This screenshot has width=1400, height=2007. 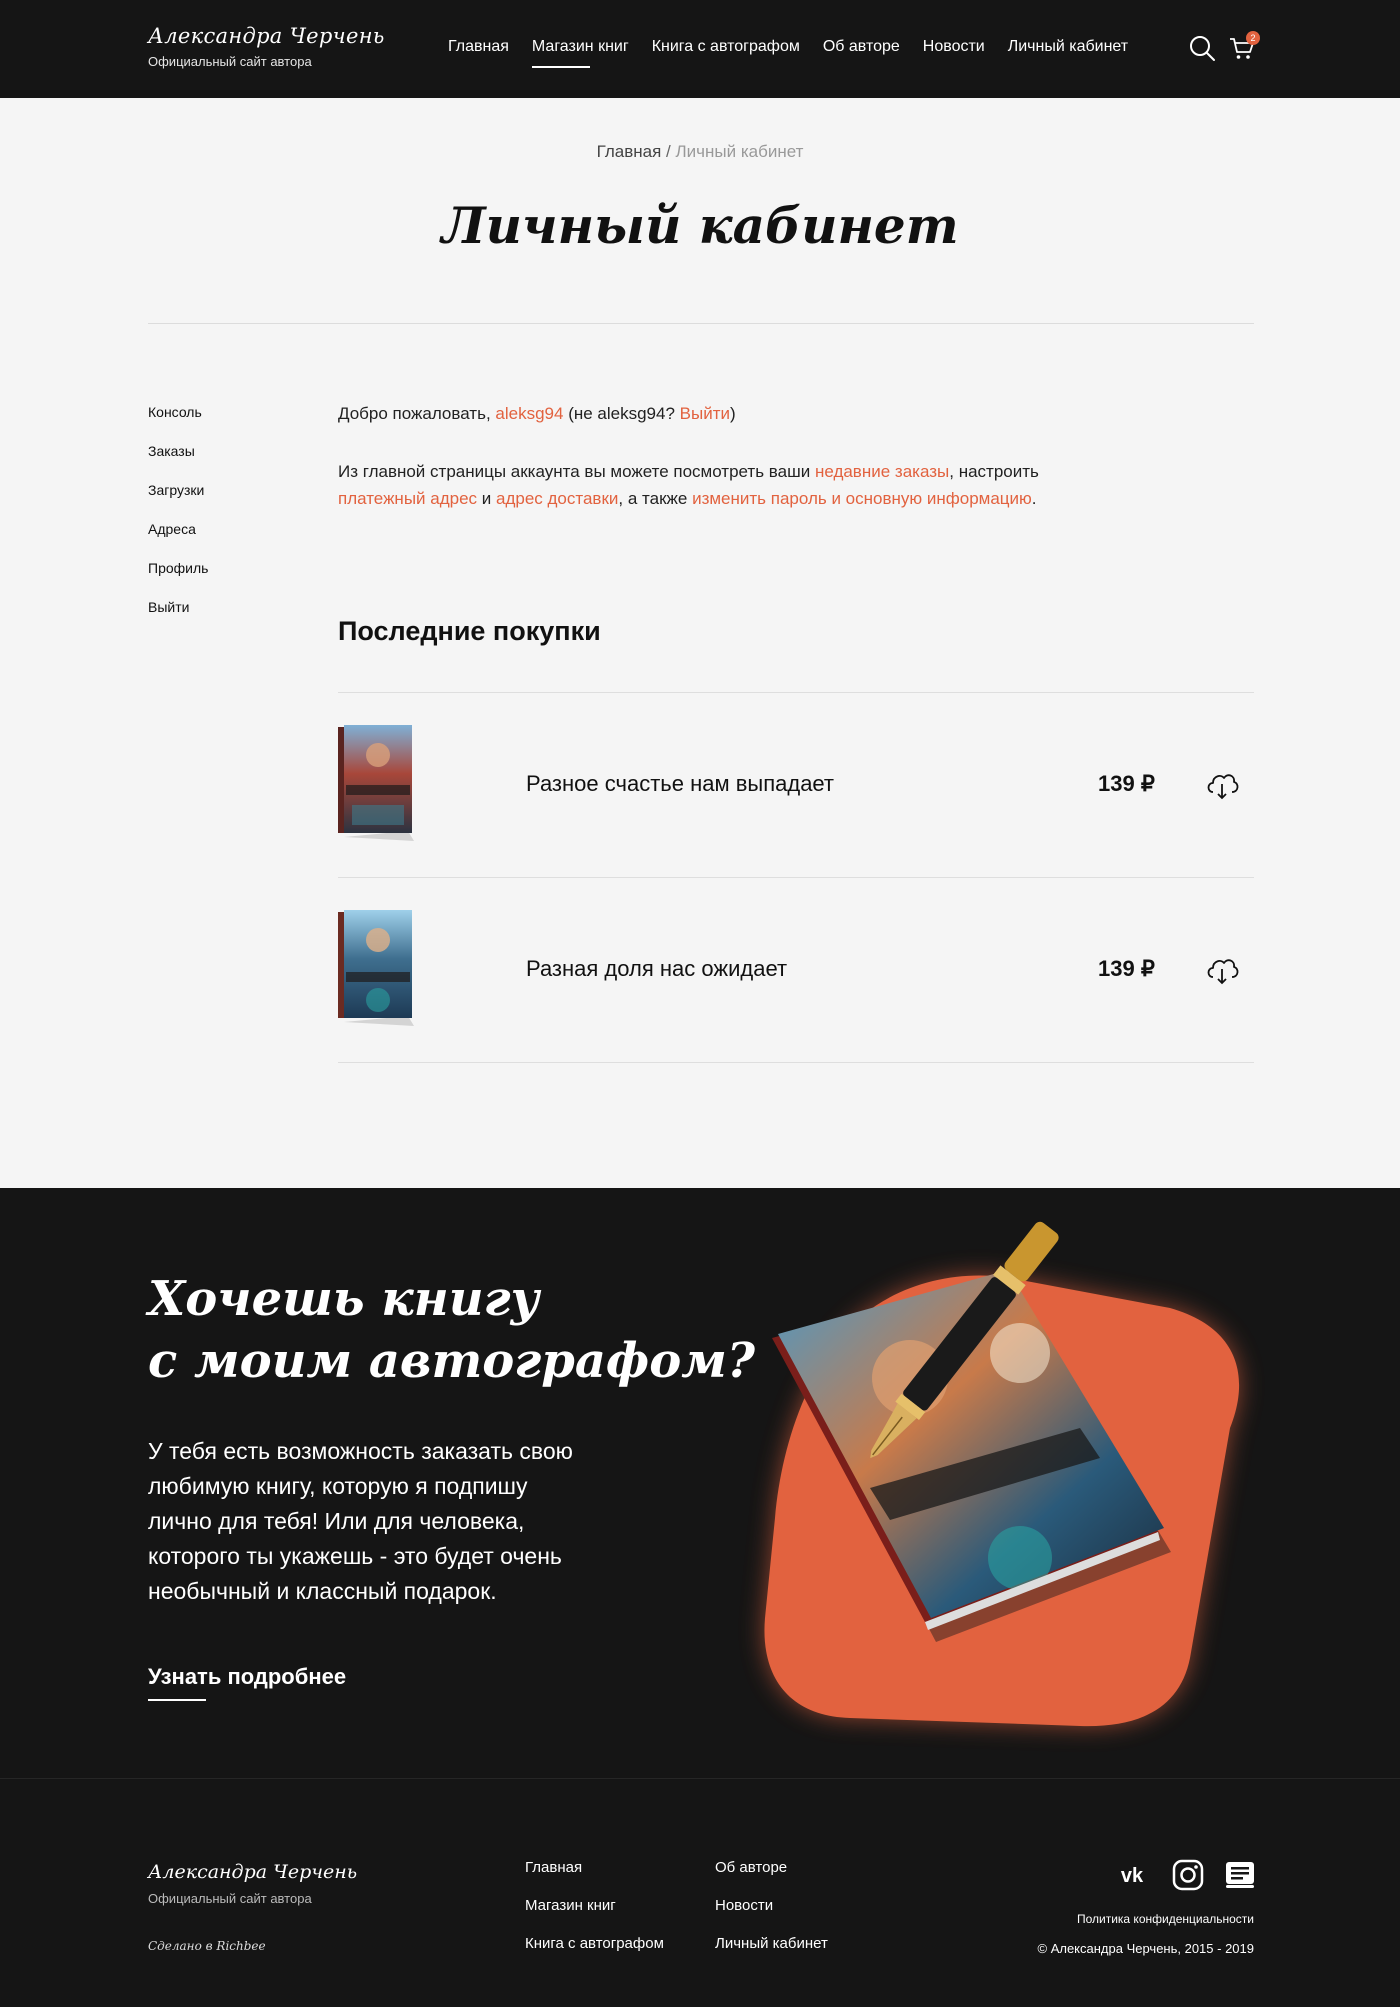 I want to click on promo-title-line1: Хочешь книгу, so click(x=344, y=1299).